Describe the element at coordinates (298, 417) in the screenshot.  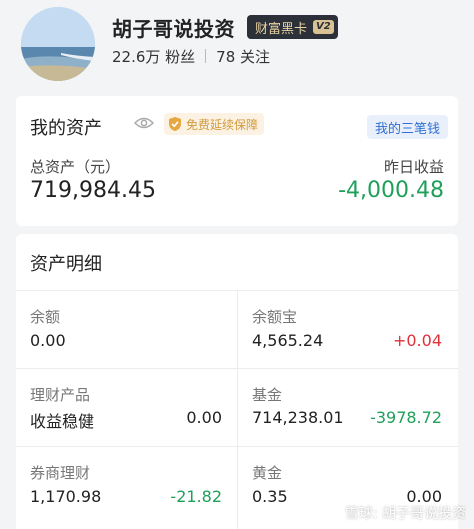
I see `asset-item-value: 714,238.01` at that location.